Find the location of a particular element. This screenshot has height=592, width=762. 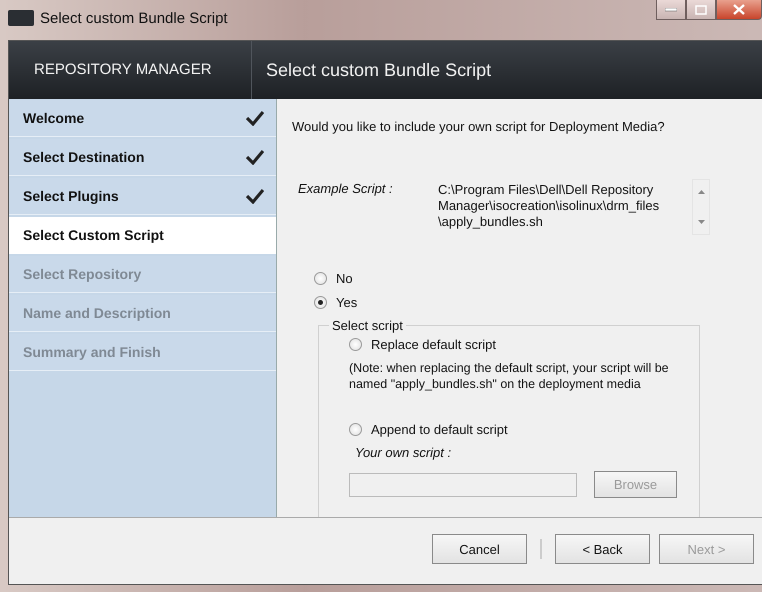

wizard-button: < Back is located at coordinates (602, 549).